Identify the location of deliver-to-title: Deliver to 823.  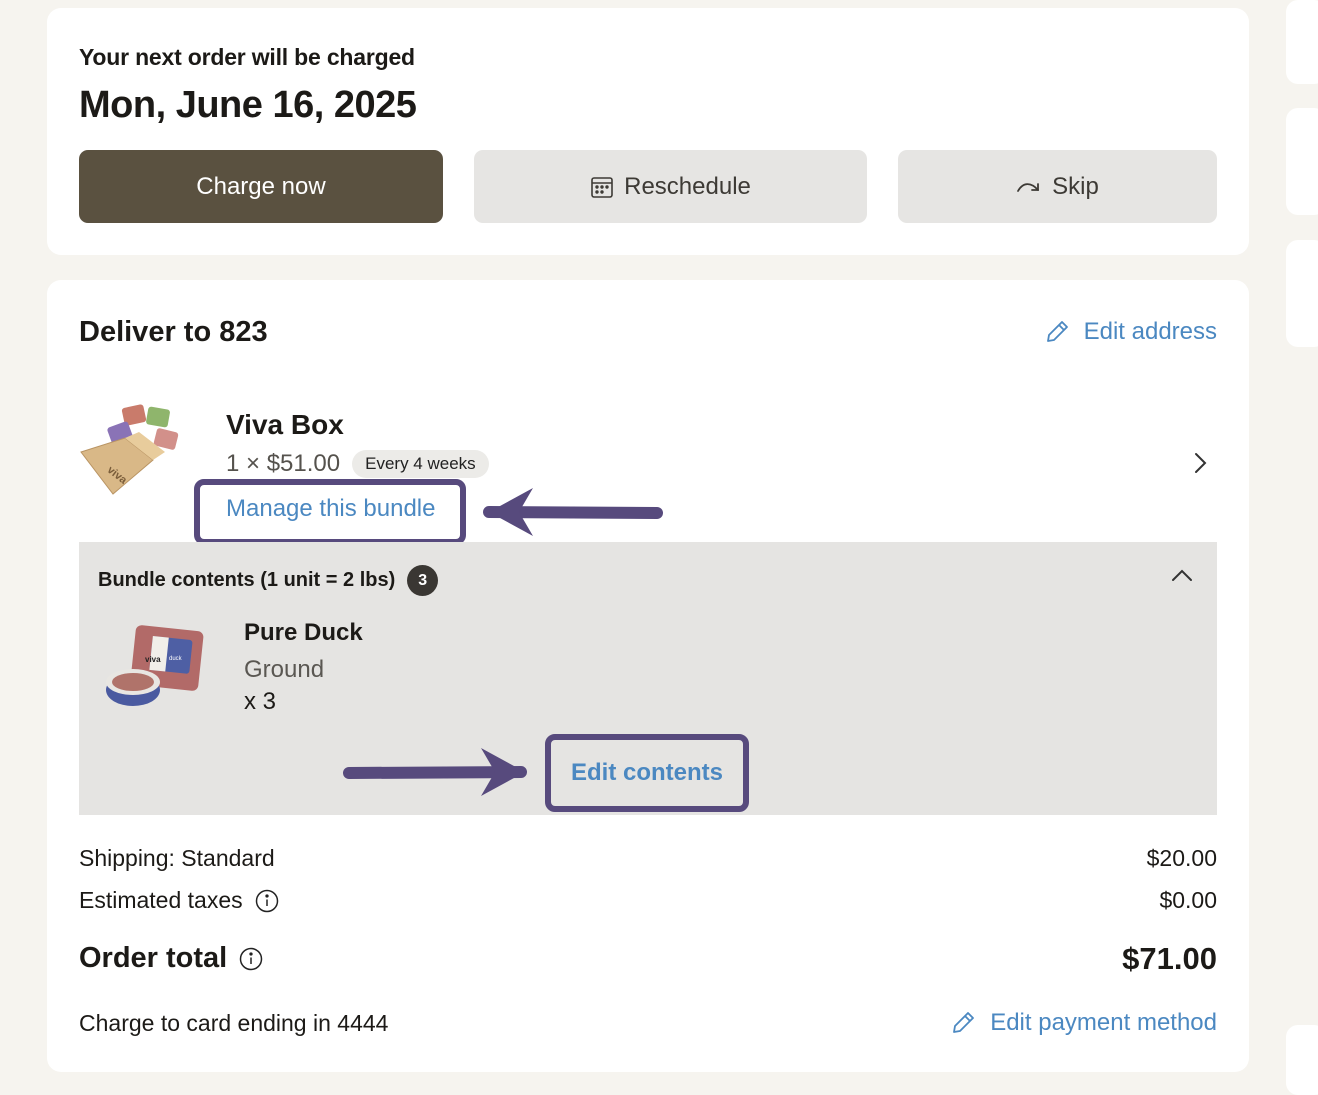
(173, 332).